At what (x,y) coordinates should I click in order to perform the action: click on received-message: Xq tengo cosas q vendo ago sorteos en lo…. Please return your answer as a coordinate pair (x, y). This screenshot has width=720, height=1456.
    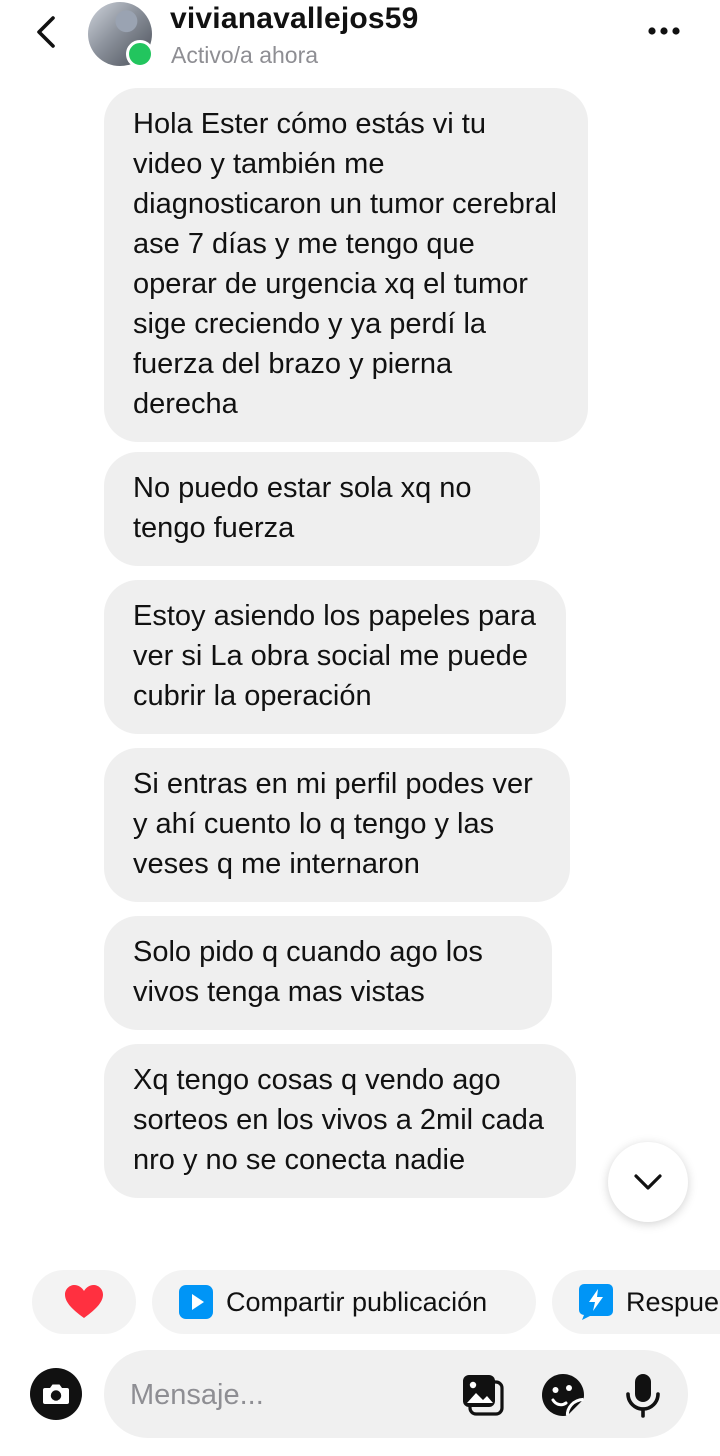
    Looking at the image, I should click on (340, 1121).